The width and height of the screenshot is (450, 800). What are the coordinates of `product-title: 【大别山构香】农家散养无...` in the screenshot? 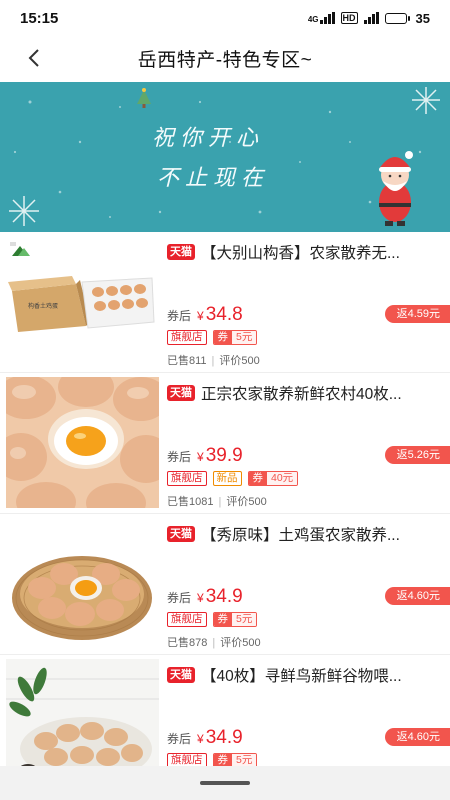 It's located at (300, 252).